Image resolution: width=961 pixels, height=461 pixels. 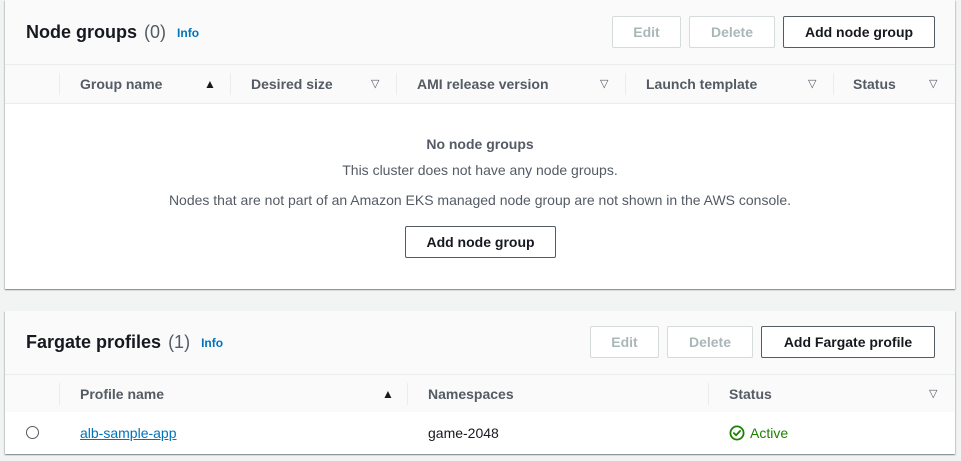 What do you see at coordinates (737, 433) in the screenshot?
I see `check-circle-icon` at bounding box center [737, 433].